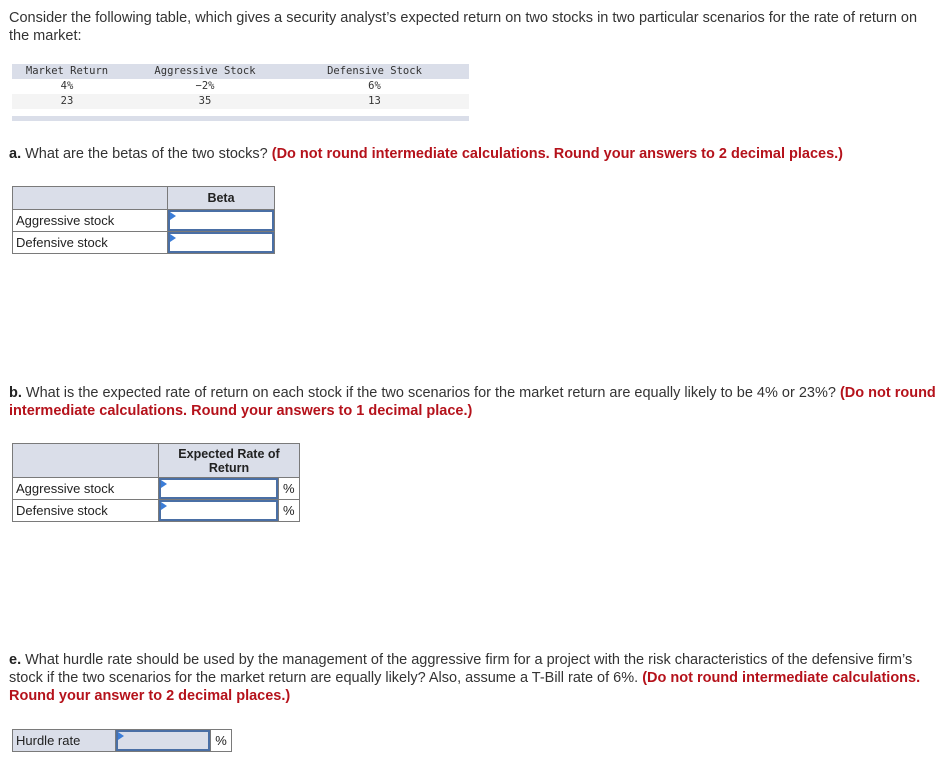 The height and width of the screenshot is (762, 941). I want to click on table-row: 23 35 13, so click(240, 101).